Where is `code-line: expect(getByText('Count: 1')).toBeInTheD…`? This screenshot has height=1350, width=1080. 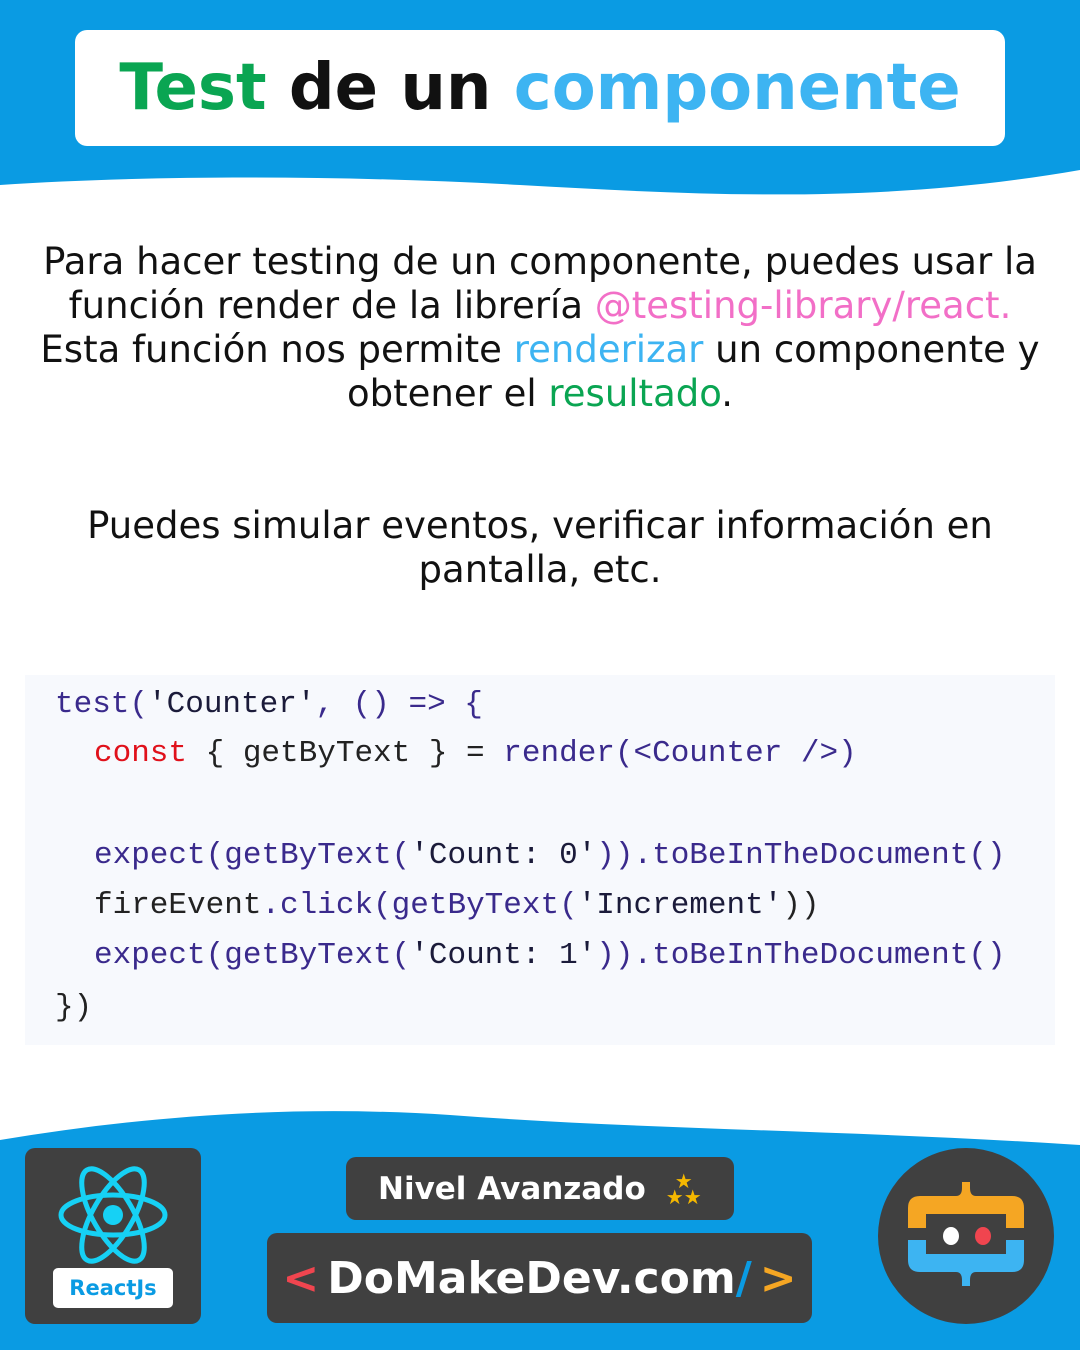
code-line: expect(getByText('Count: 1')).toBeInTheD… is located at coordinates (550, 955).